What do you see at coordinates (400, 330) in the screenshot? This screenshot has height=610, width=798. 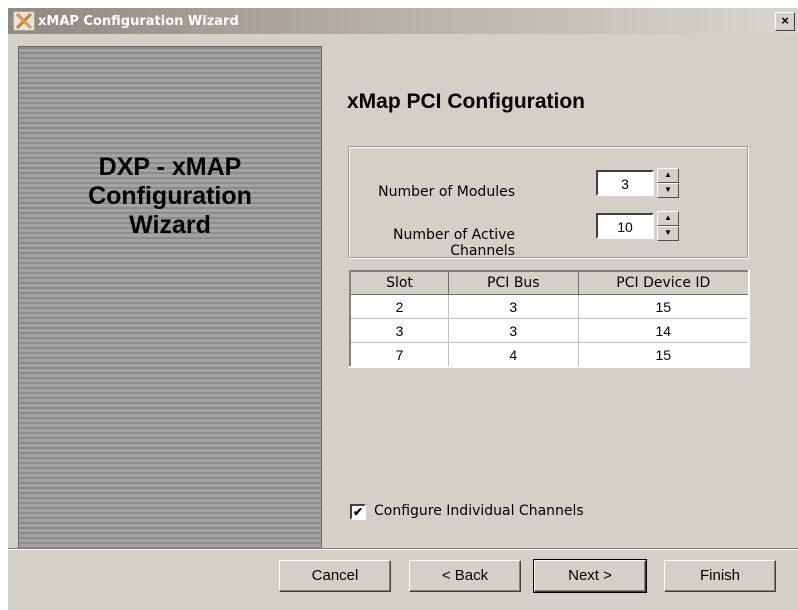 I see `table-cell-slot: 3` at bounding box center [400, 330].